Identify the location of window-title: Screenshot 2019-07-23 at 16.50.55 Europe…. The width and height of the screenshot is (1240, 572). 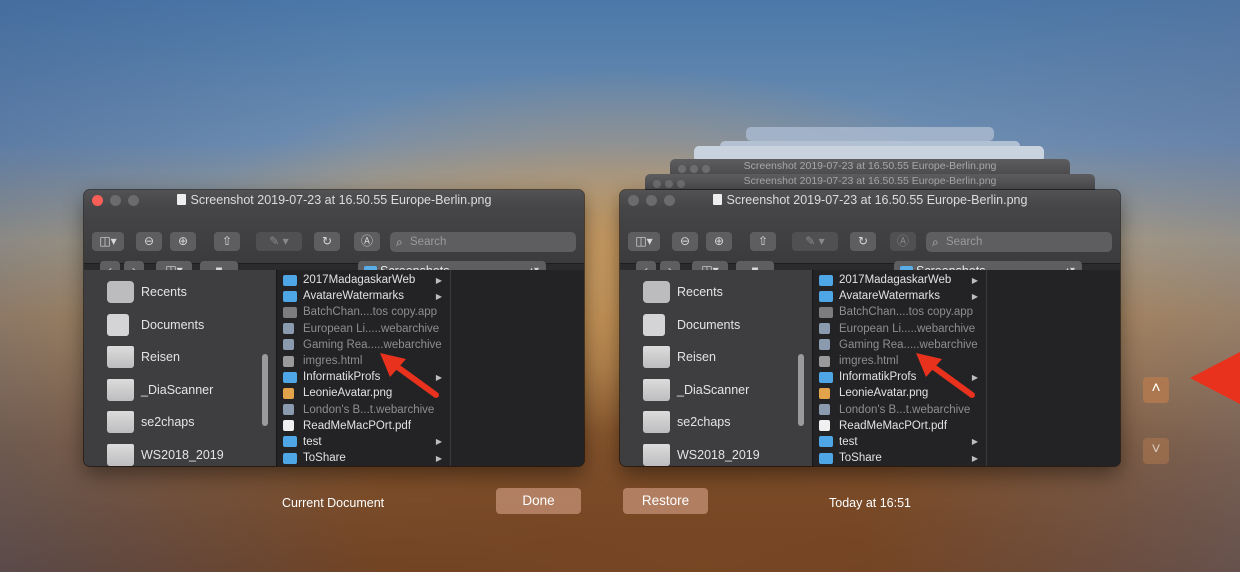
(877, 200).